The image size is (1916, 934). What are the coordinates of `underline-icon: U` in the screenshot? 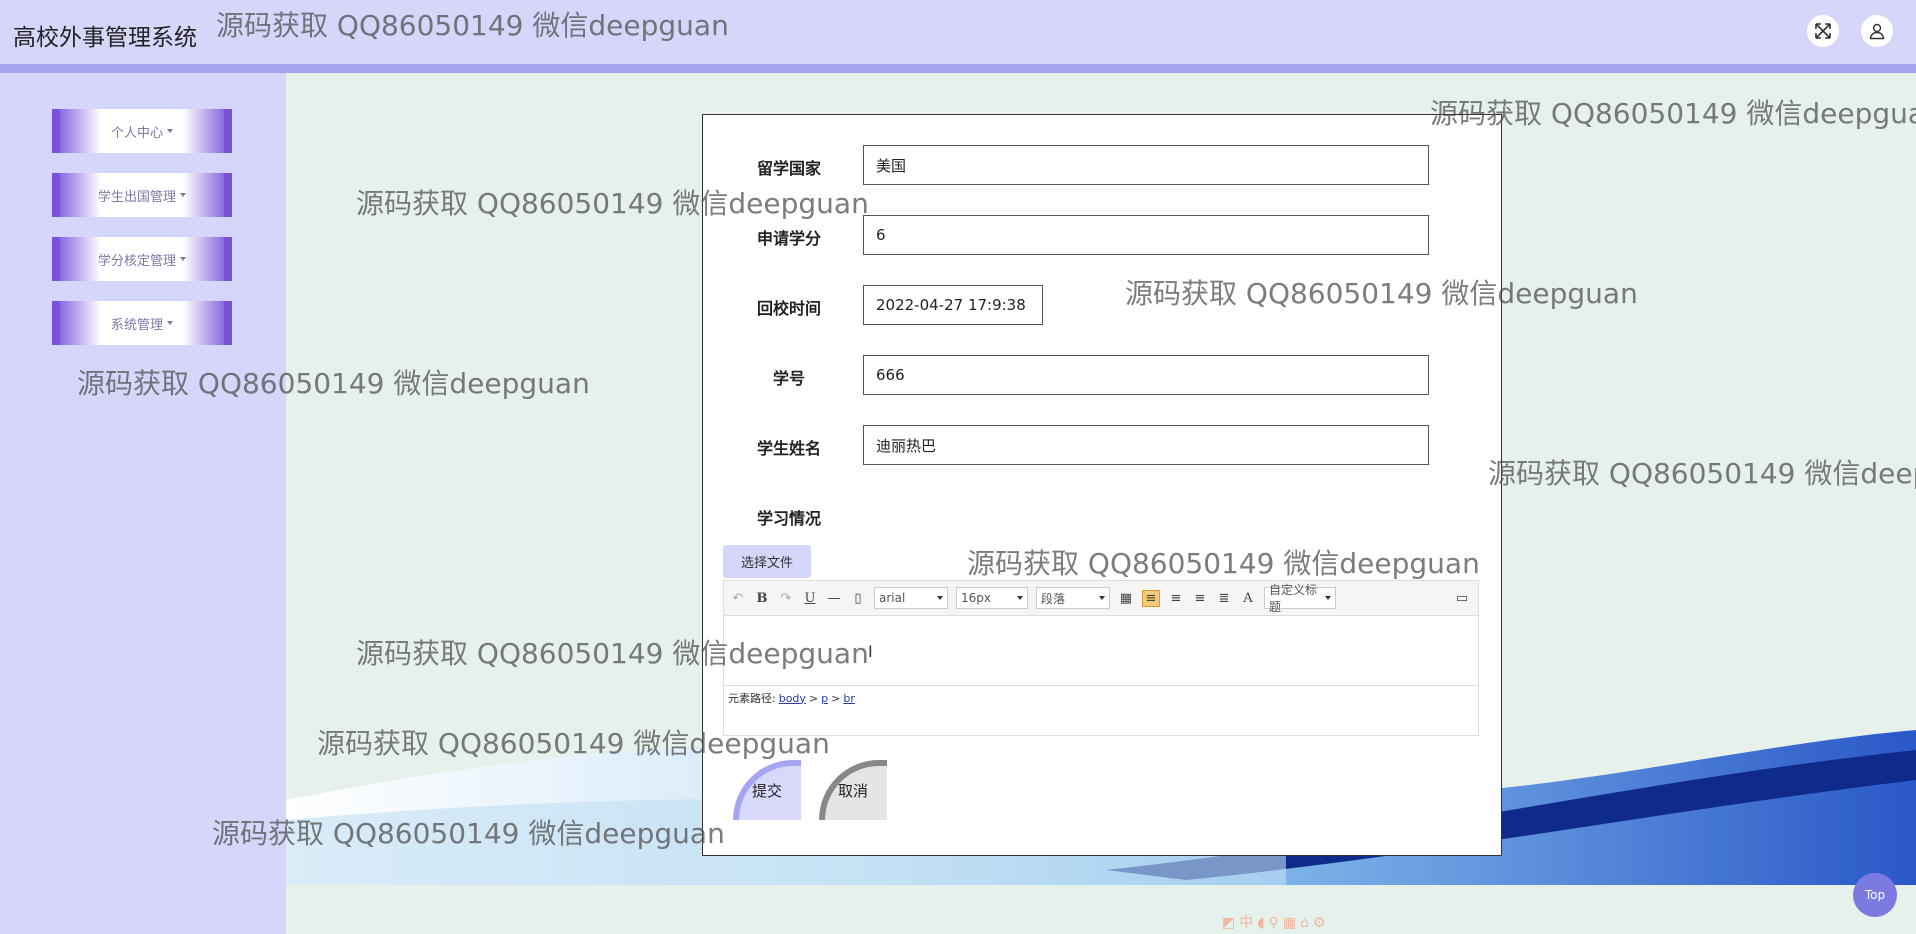 It's located at (810, 598).